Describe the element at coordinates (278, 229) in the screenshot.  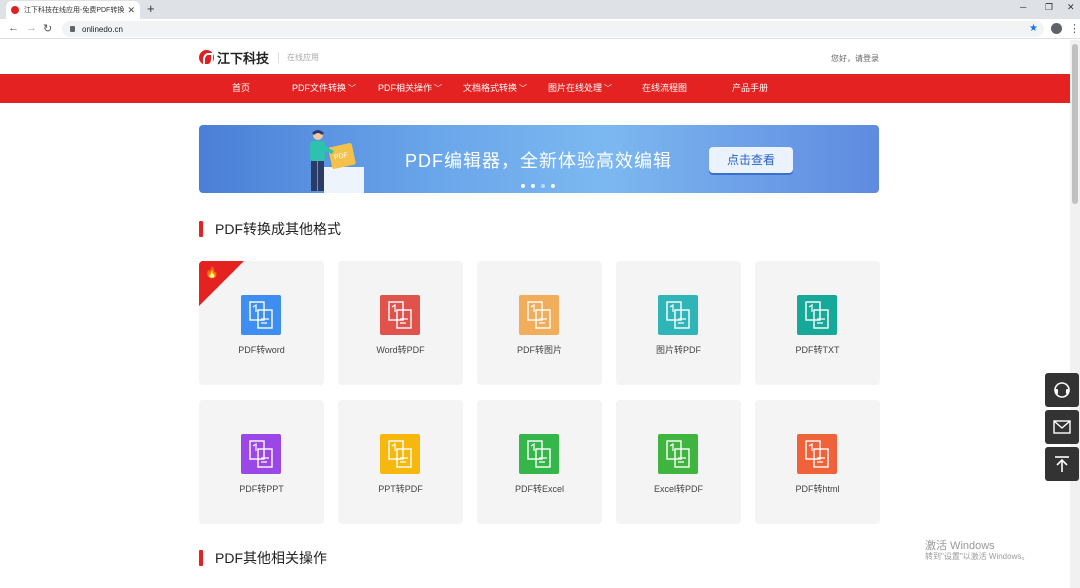
I see `section-title-text: PDF转换成其他格式` at that location.